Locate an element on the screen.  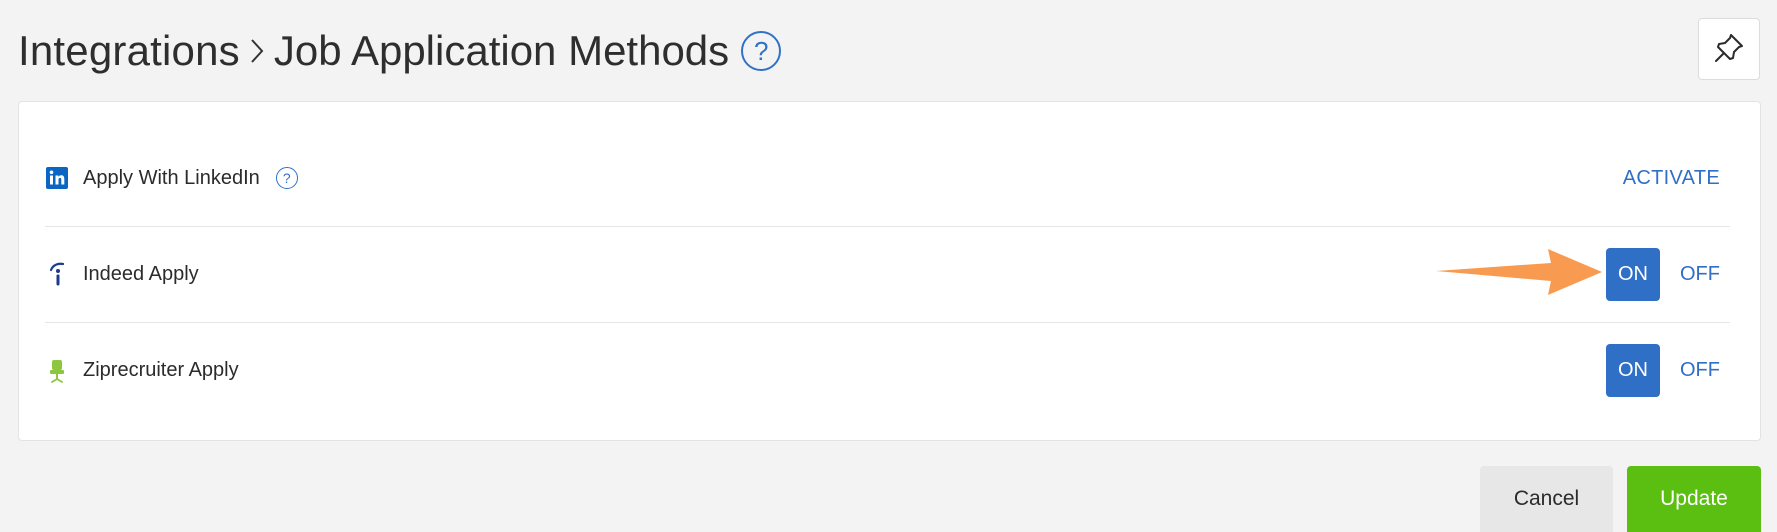
integration-label: Ziprecruiter Apply is located at coordinates (161, 370).